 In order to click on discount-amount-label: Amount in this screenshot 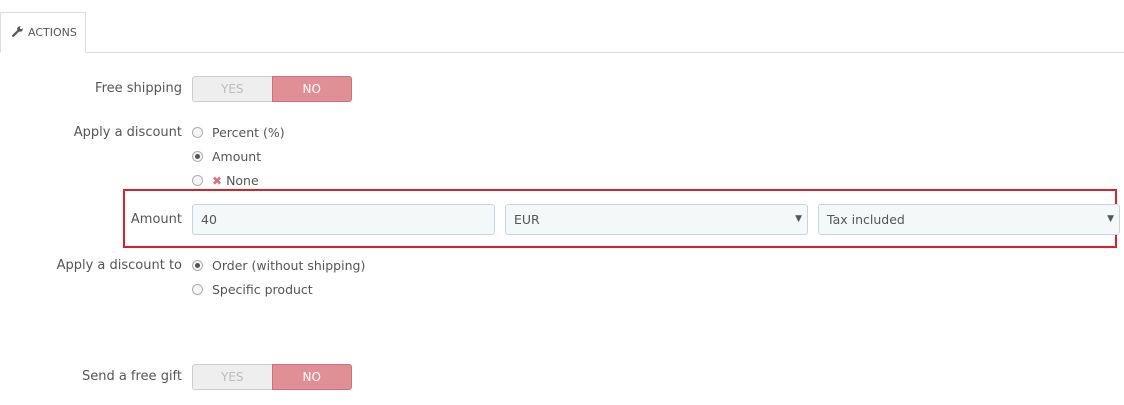, I will do `click(237, 156)`.